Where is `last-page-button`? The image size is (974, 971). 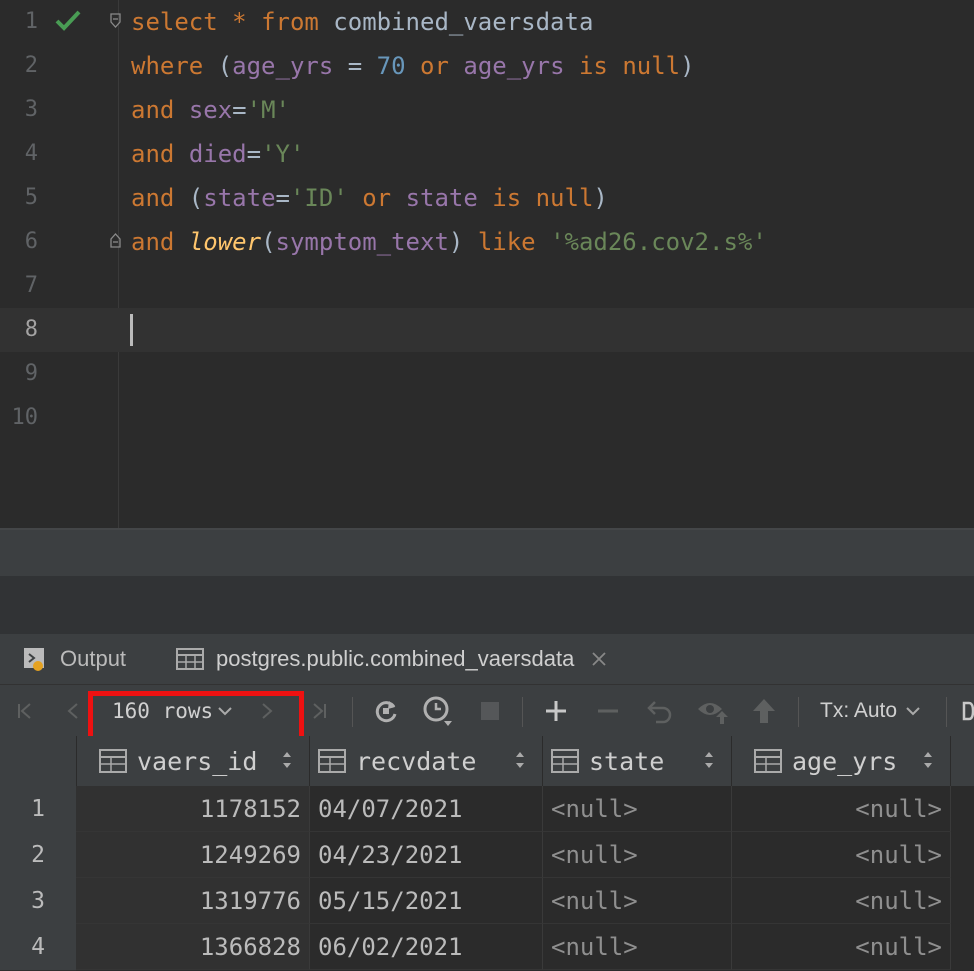 last-page-button is located at coordinates (319, 711).